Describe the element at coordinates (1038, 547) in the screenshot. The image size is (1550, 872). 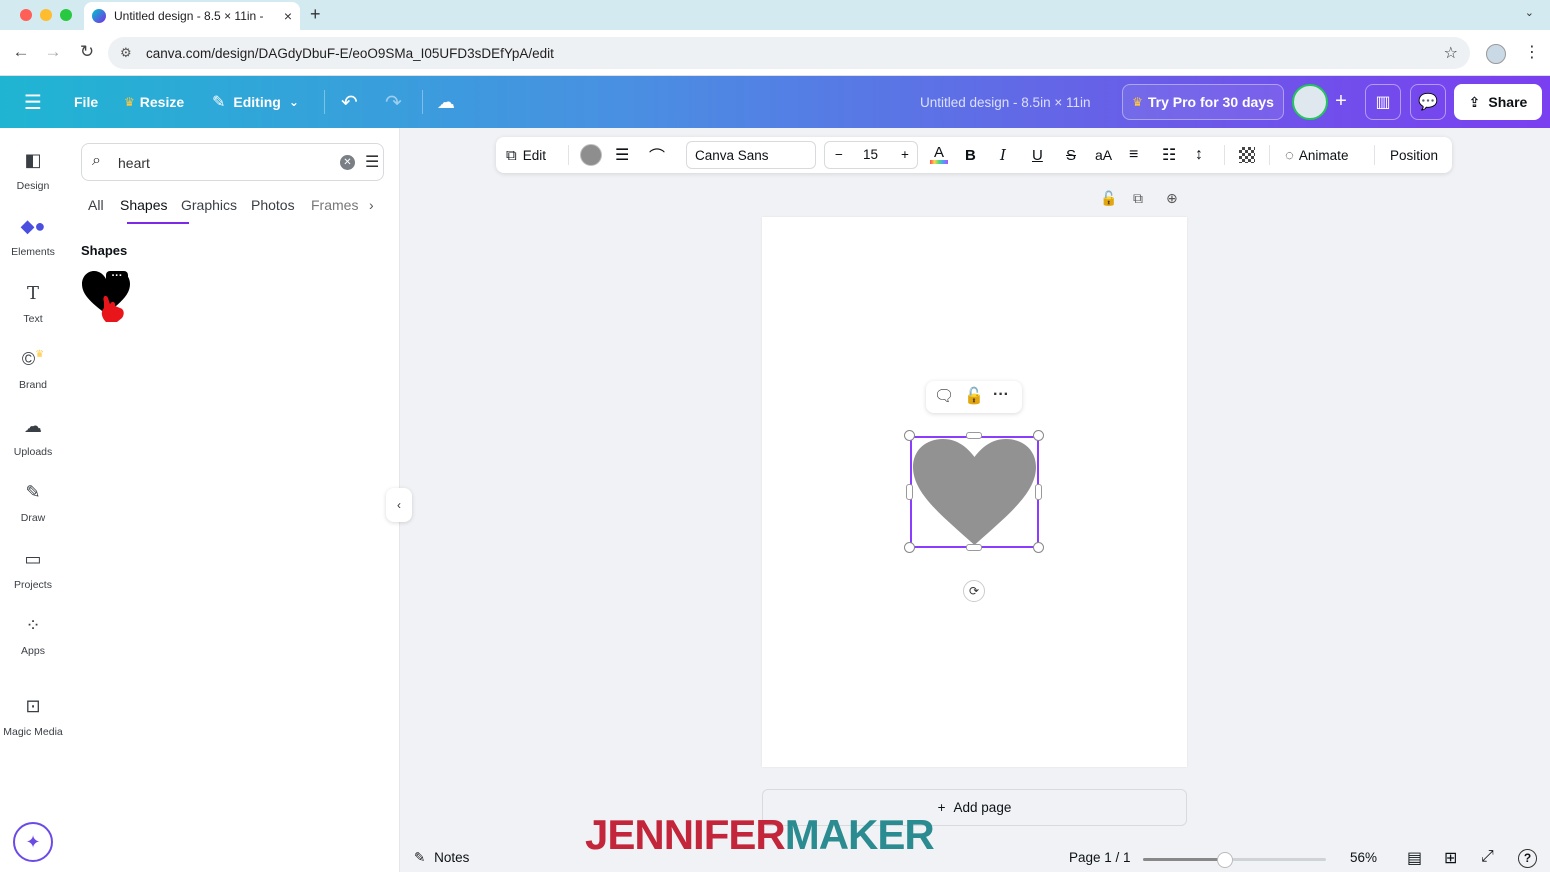
I see `resize-handle-bottom-right` at that location.